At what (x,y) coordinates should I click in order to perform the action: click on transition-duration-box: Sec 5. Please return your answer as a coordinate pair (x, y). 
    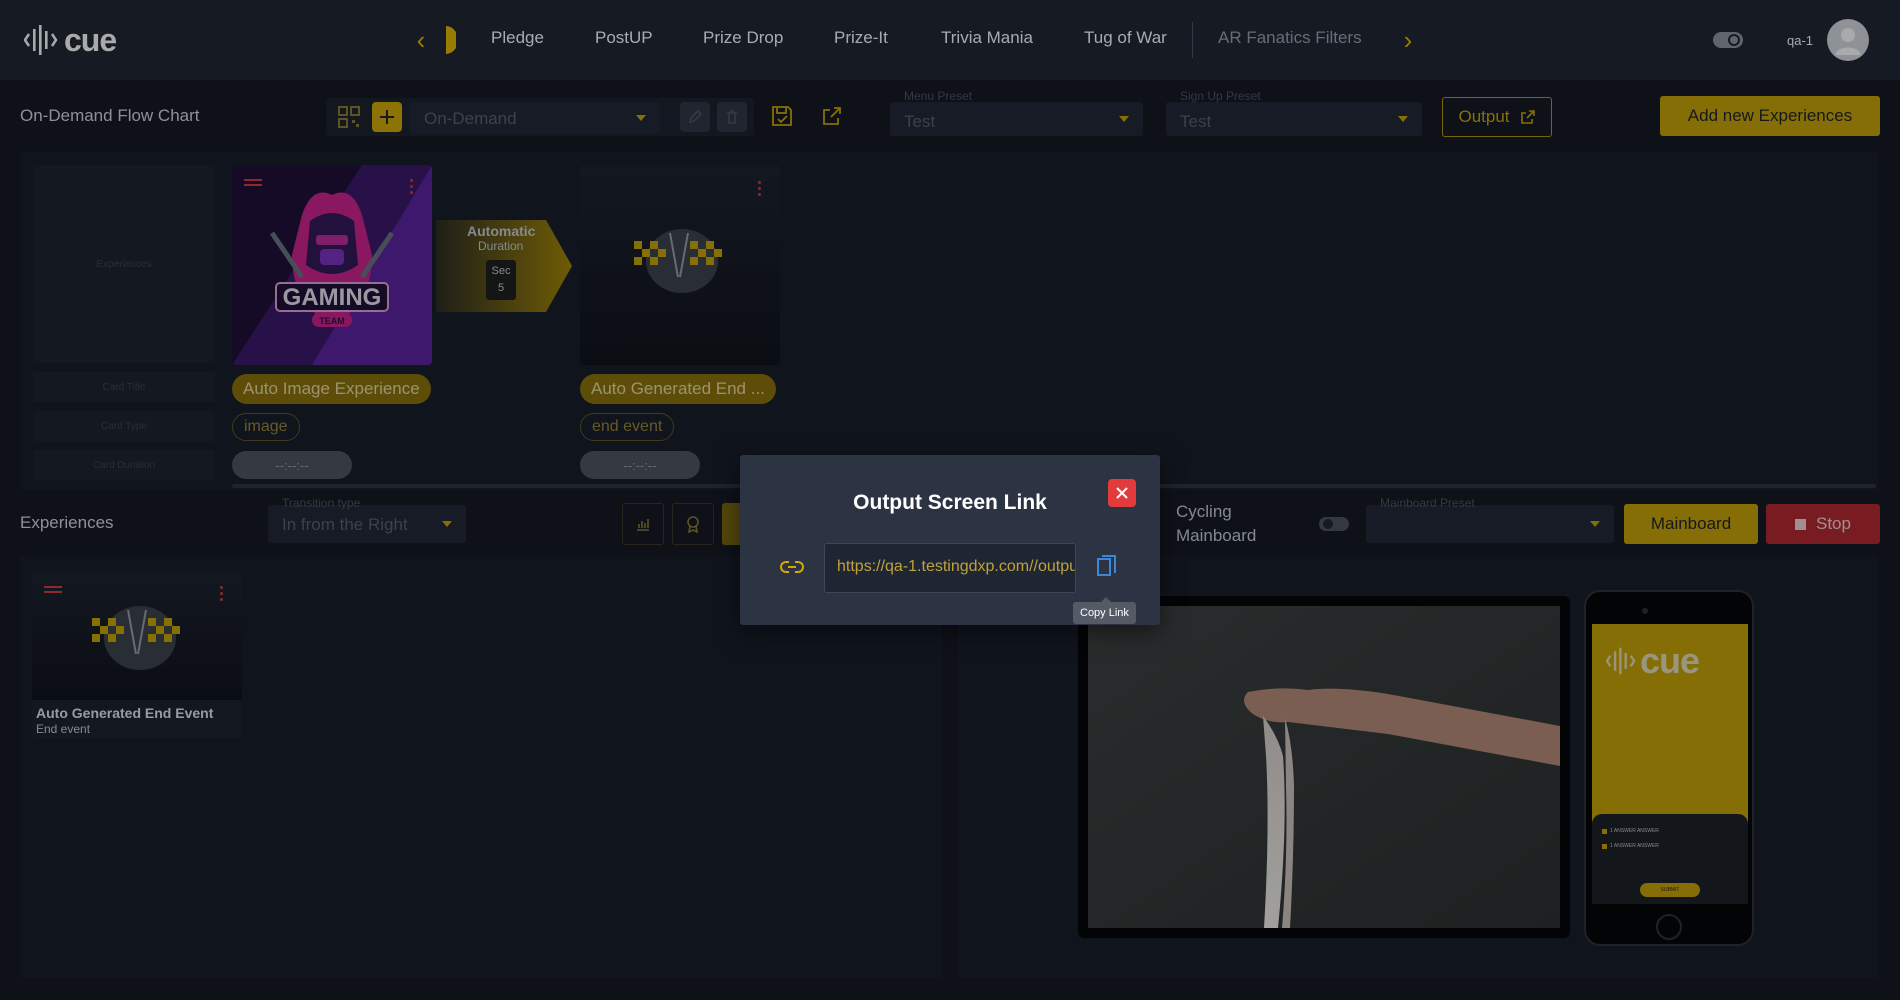
    Looking at the image, I should click on (501, 280).